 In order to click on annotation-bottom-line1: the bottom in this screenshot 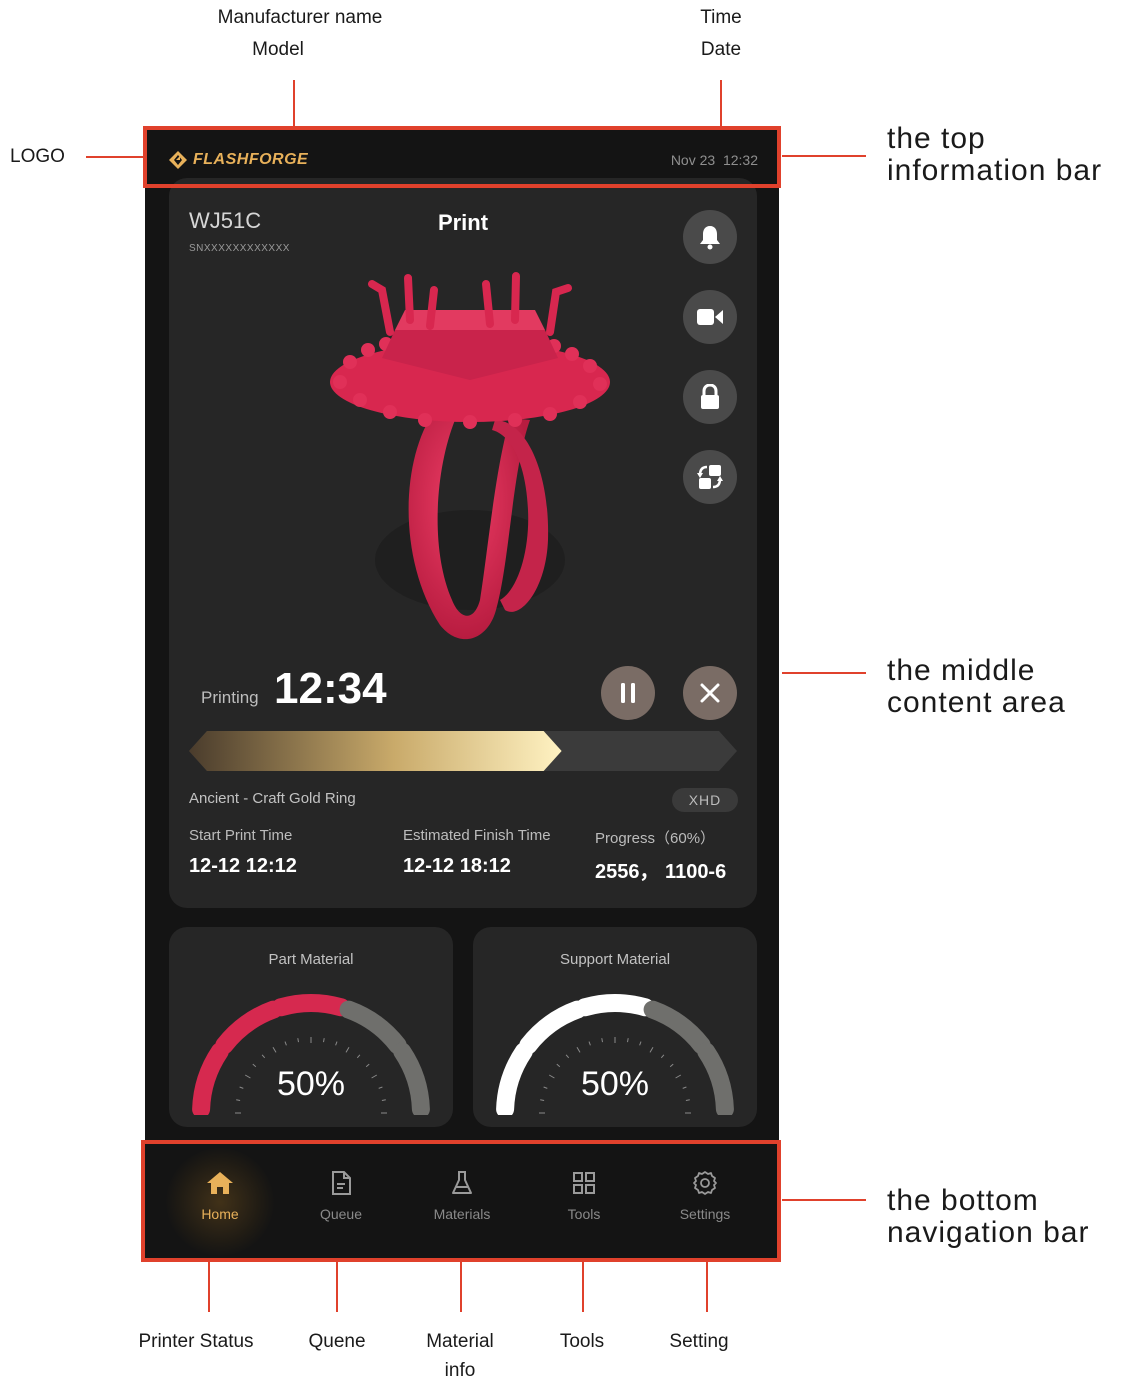, I will do `click(963, 1200)`.